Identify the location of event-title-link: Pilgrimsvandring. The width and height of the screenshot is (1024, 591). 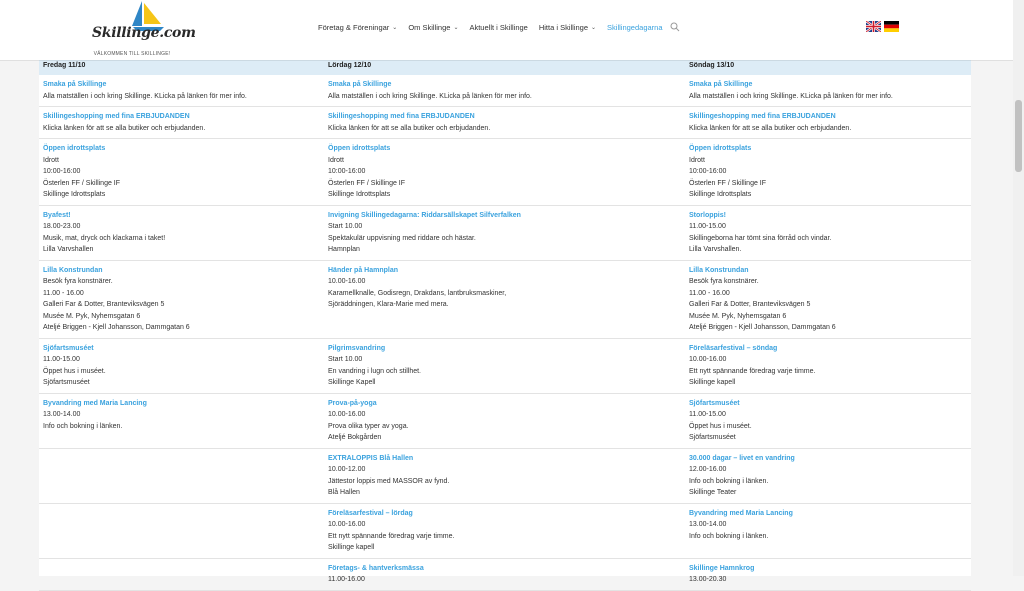
(505, 349).